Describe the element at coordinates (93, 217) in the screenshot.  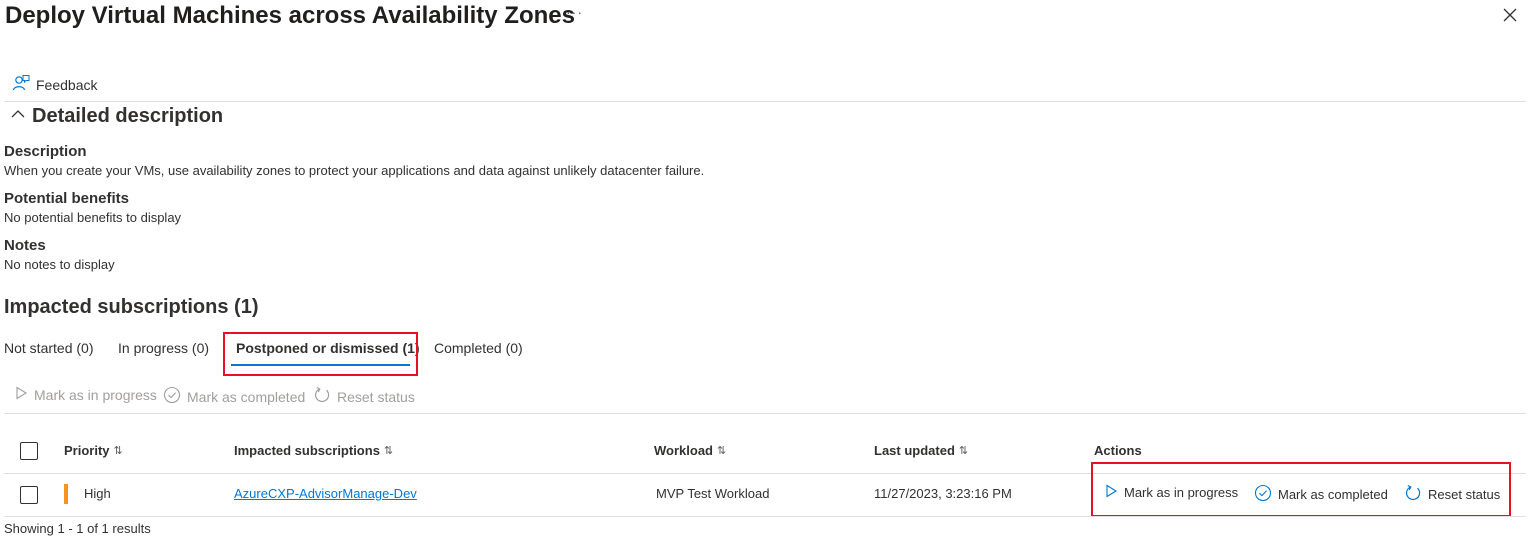
I see `benefits-text: No potential benefits to display` at that location.